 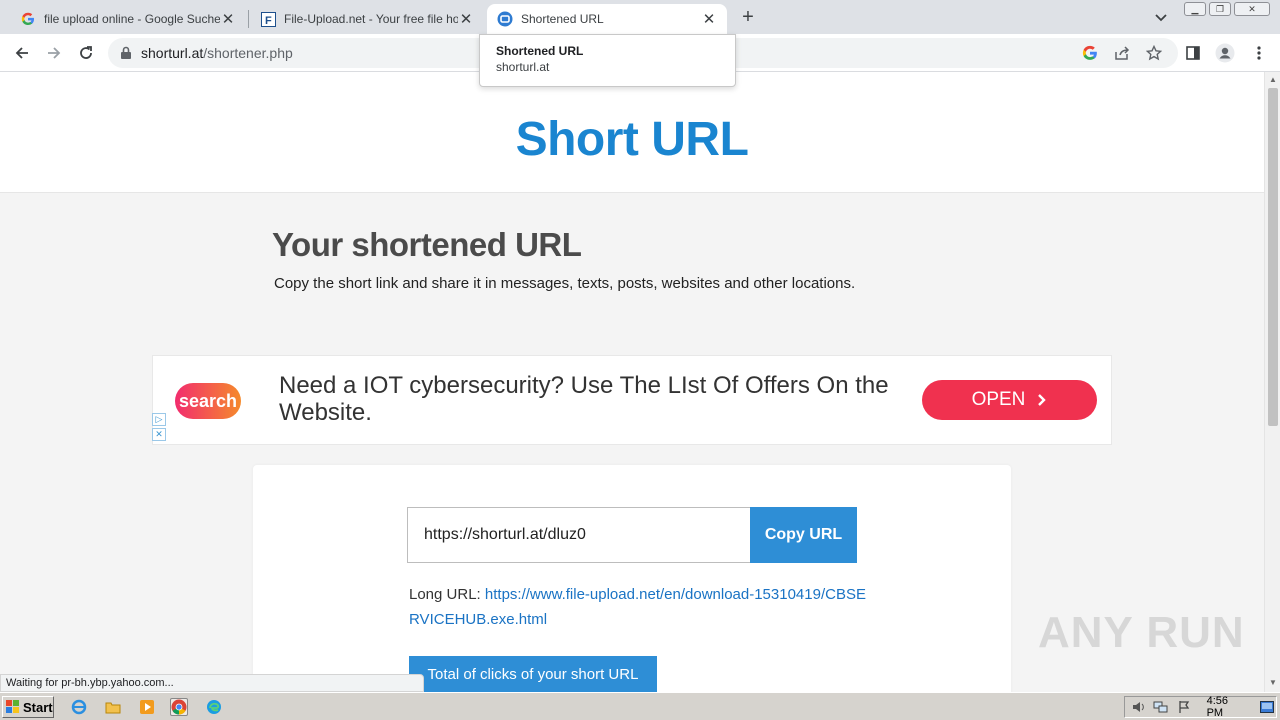 I want to click on anyrun-watermark: ANY RUN, so click(x=1141, y=632).